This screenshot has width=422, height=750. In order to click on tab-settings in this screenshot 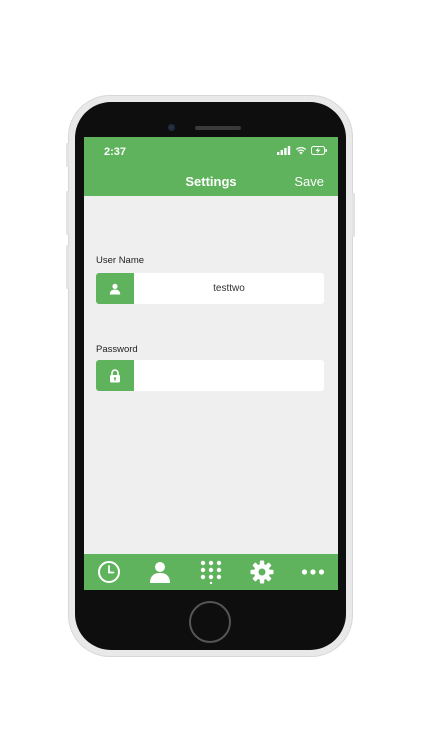, I will do `click(262, 572)`.